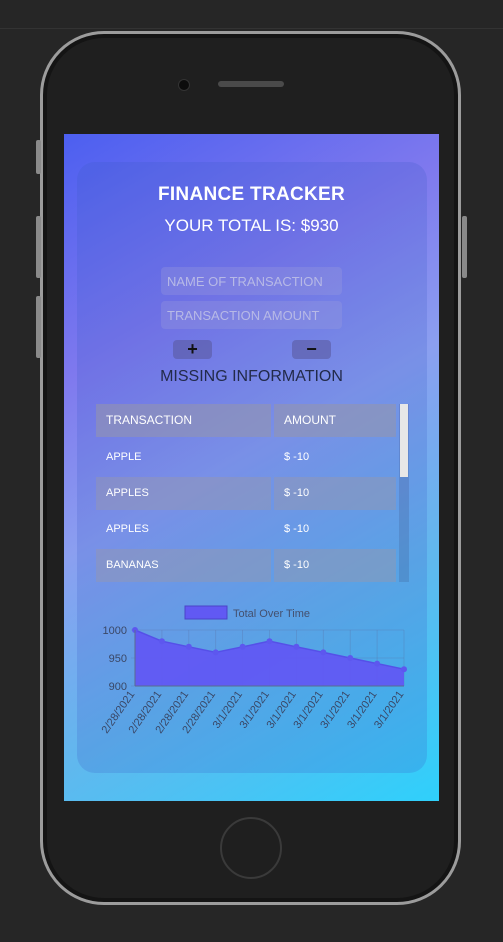 Image resolution: width=503 pixels, height=942 pixels. Describe the element at coordinates (251, 281) in the screenshot. I see `transaction-name-input` at that location.